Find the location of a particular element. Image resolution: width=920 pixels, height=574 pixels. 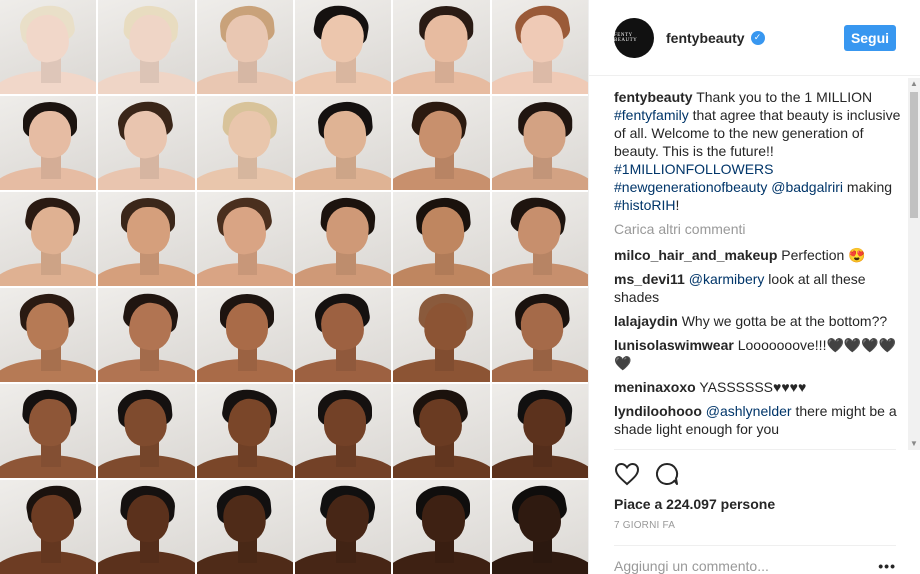

mention-link: @ashlynelder is located at coordinates (749, 411).